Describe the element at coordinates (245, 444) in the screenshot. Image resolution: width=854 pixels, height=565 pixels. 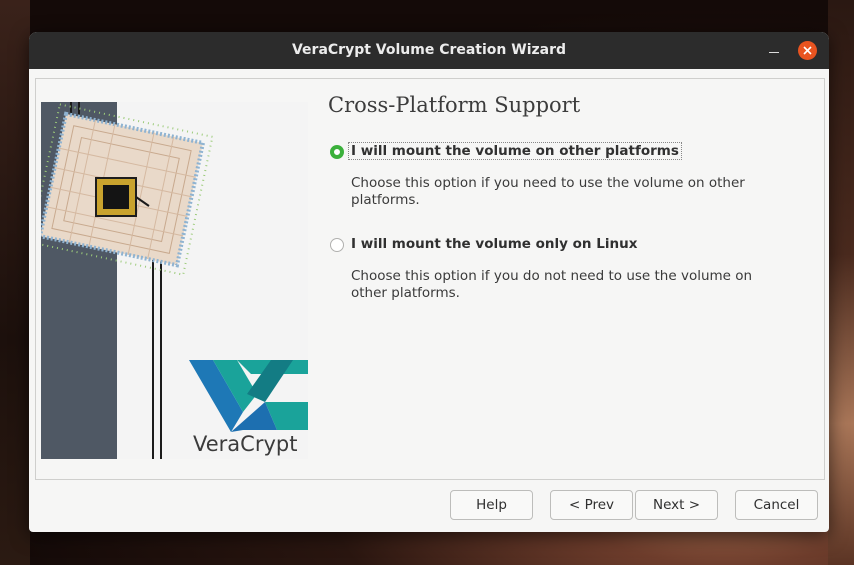
I see `veracrypt-logo-text: VeraCrypt` at that location.